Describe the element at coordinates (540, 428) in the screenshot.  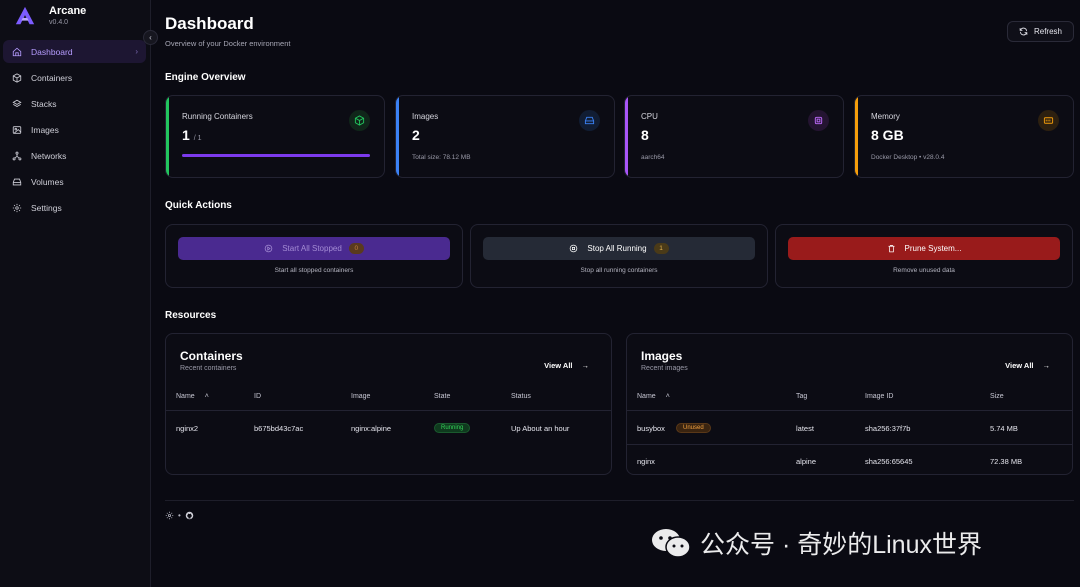
I see `container-status: Up About an hour` at that location.